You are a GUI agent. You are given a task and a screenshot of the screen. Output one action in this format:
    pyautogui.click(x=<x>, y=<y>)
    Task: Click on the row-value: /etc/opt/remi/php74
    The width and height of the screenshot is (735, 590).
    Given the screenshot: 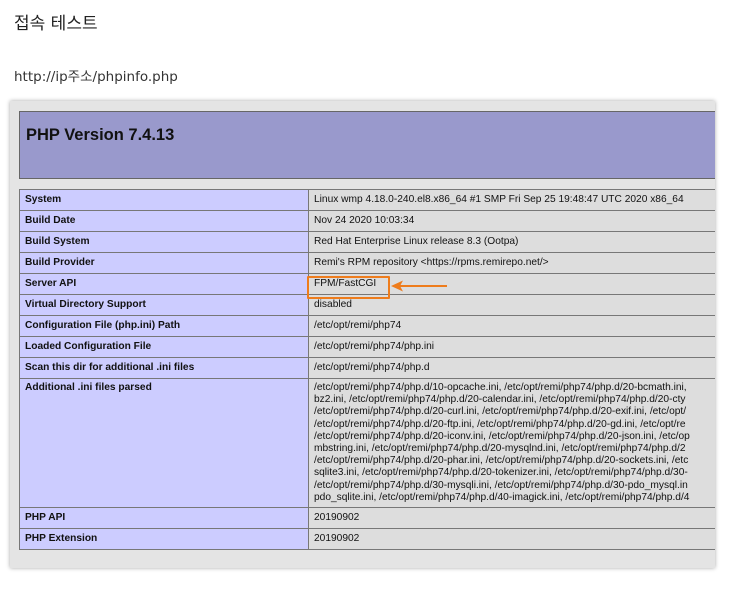 What is the action you would take?
    pyautogui.click(x=511, y=326)
    